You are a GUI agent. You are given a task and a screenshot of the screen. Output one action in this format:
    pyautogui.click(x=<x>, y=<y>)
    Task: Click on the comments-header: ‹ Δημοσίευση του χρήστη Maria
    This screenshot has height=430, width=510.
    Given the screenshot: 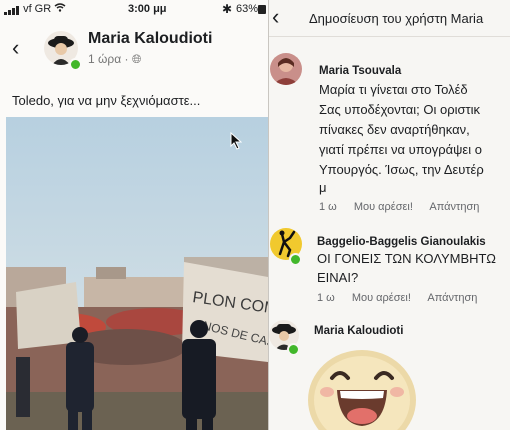 What is the action you would take?
    pyautogui.click(x=389, y=18)
    